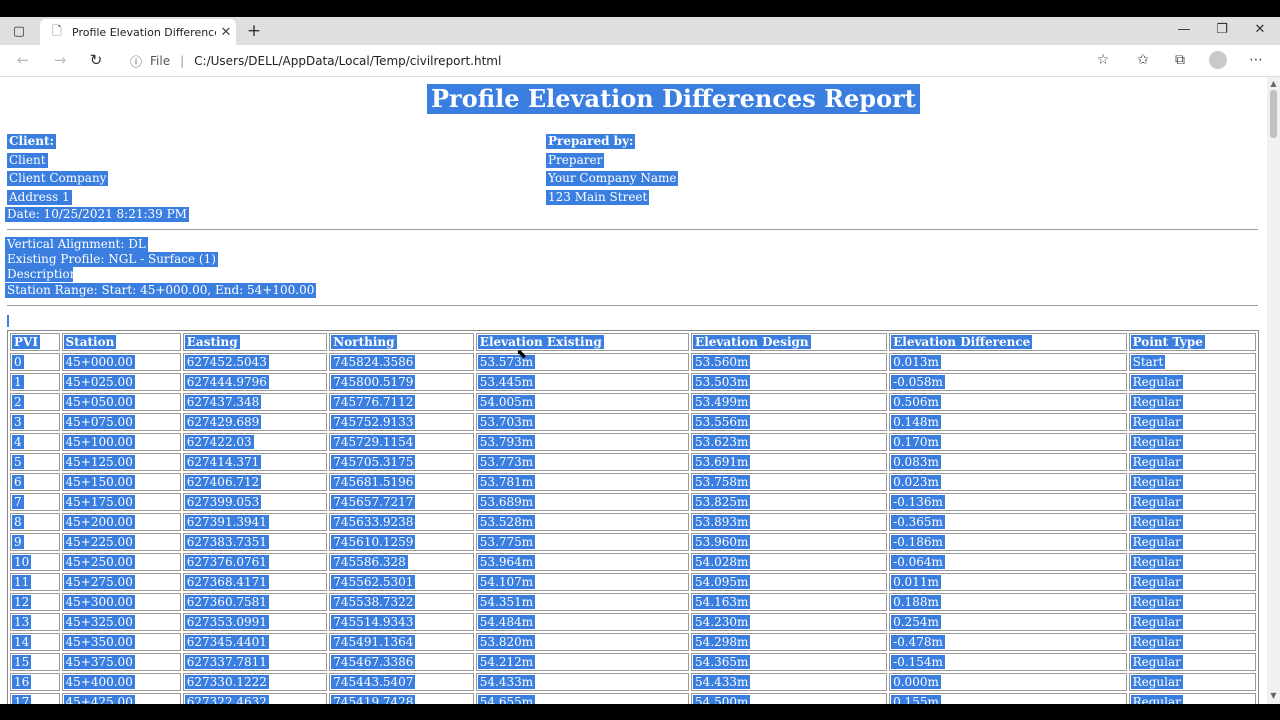 The height and width of the screenshot is (720, 1280). I want to click on table-cell: Start, so click(1192, 362).